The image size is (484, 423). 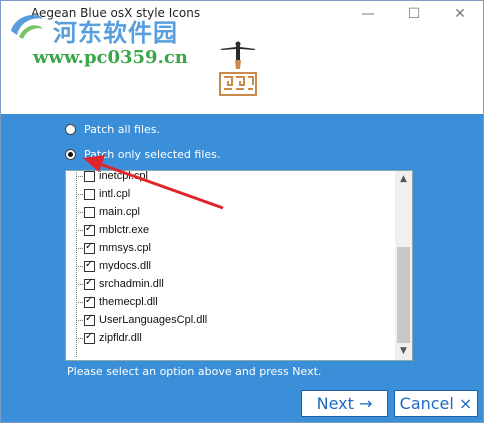 I want to click on file-list-item: zipfldr.dll, so click(x=231, y=338).